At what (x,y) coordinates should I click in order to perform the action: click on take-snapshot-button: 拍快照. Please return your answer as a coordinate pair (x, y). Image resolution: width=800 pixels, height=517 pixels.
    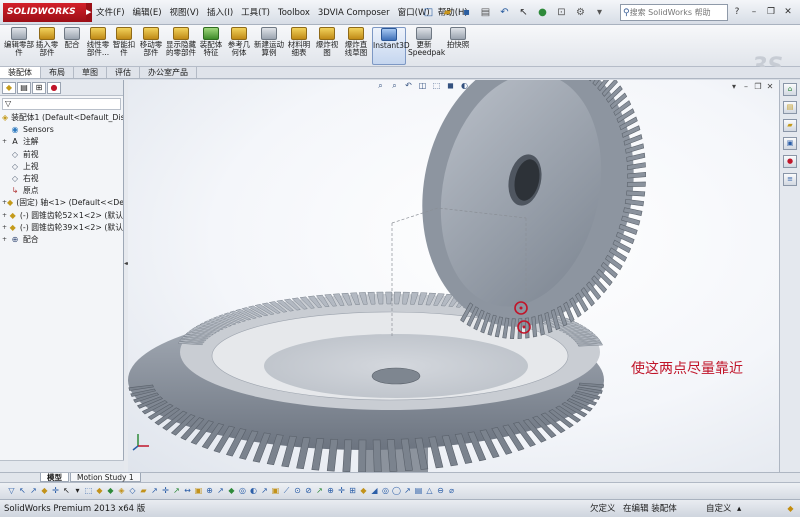
    Looking at the image, I should click on (458, 46).